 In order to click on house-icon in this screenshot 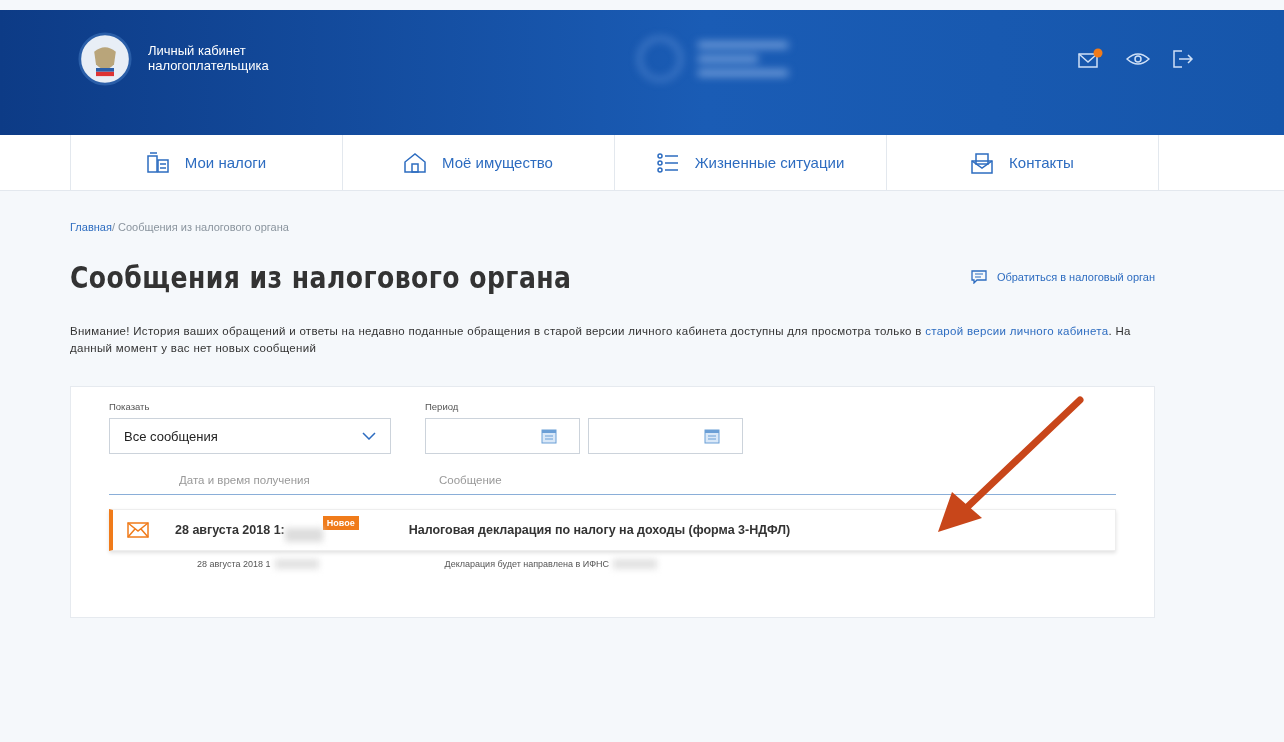, I will do `click(415, 162)`.